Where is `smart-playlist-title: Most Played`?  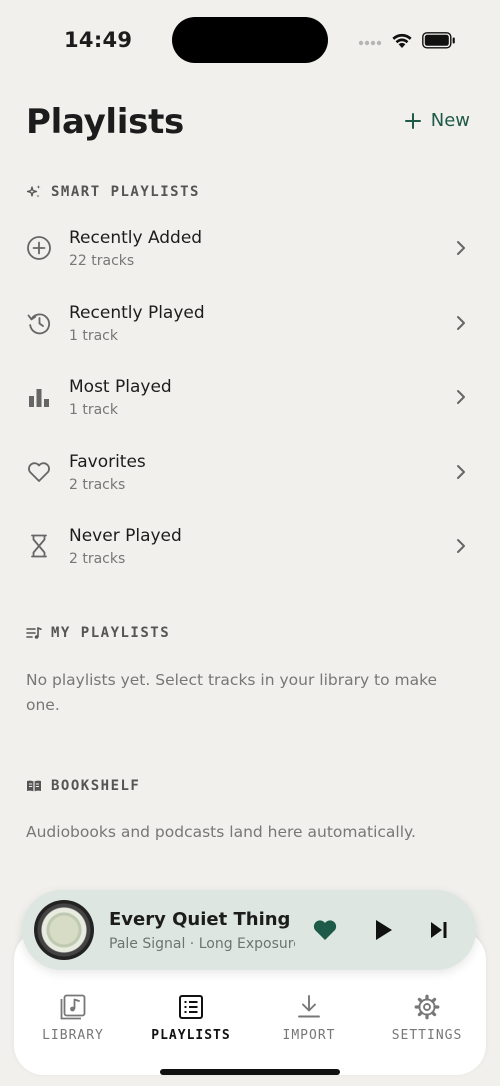 smart-playlist-title: Most Played is located at coordinates (120, 387).